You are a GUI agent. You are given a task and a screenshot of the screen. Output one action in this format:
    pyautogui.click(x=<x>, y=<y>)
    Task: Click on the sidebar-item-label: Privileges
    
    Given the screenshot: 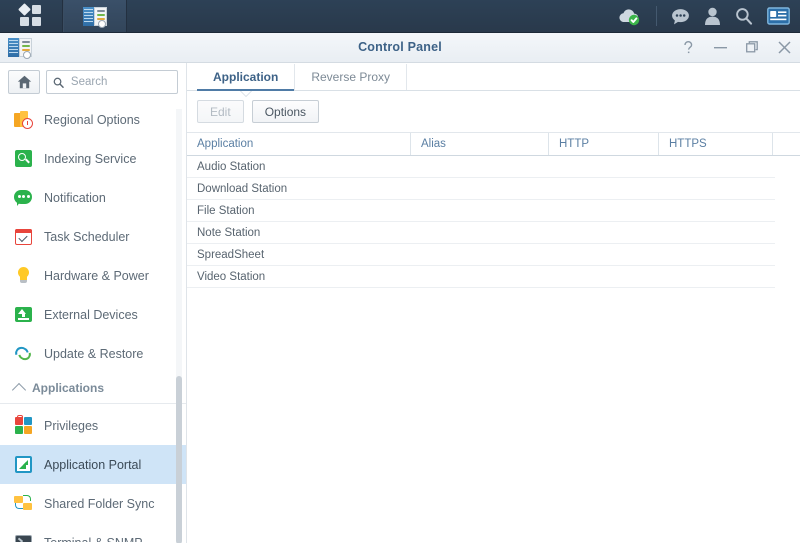 What is the action you would take?
    pyautogui.click(x=71, y=425)
    